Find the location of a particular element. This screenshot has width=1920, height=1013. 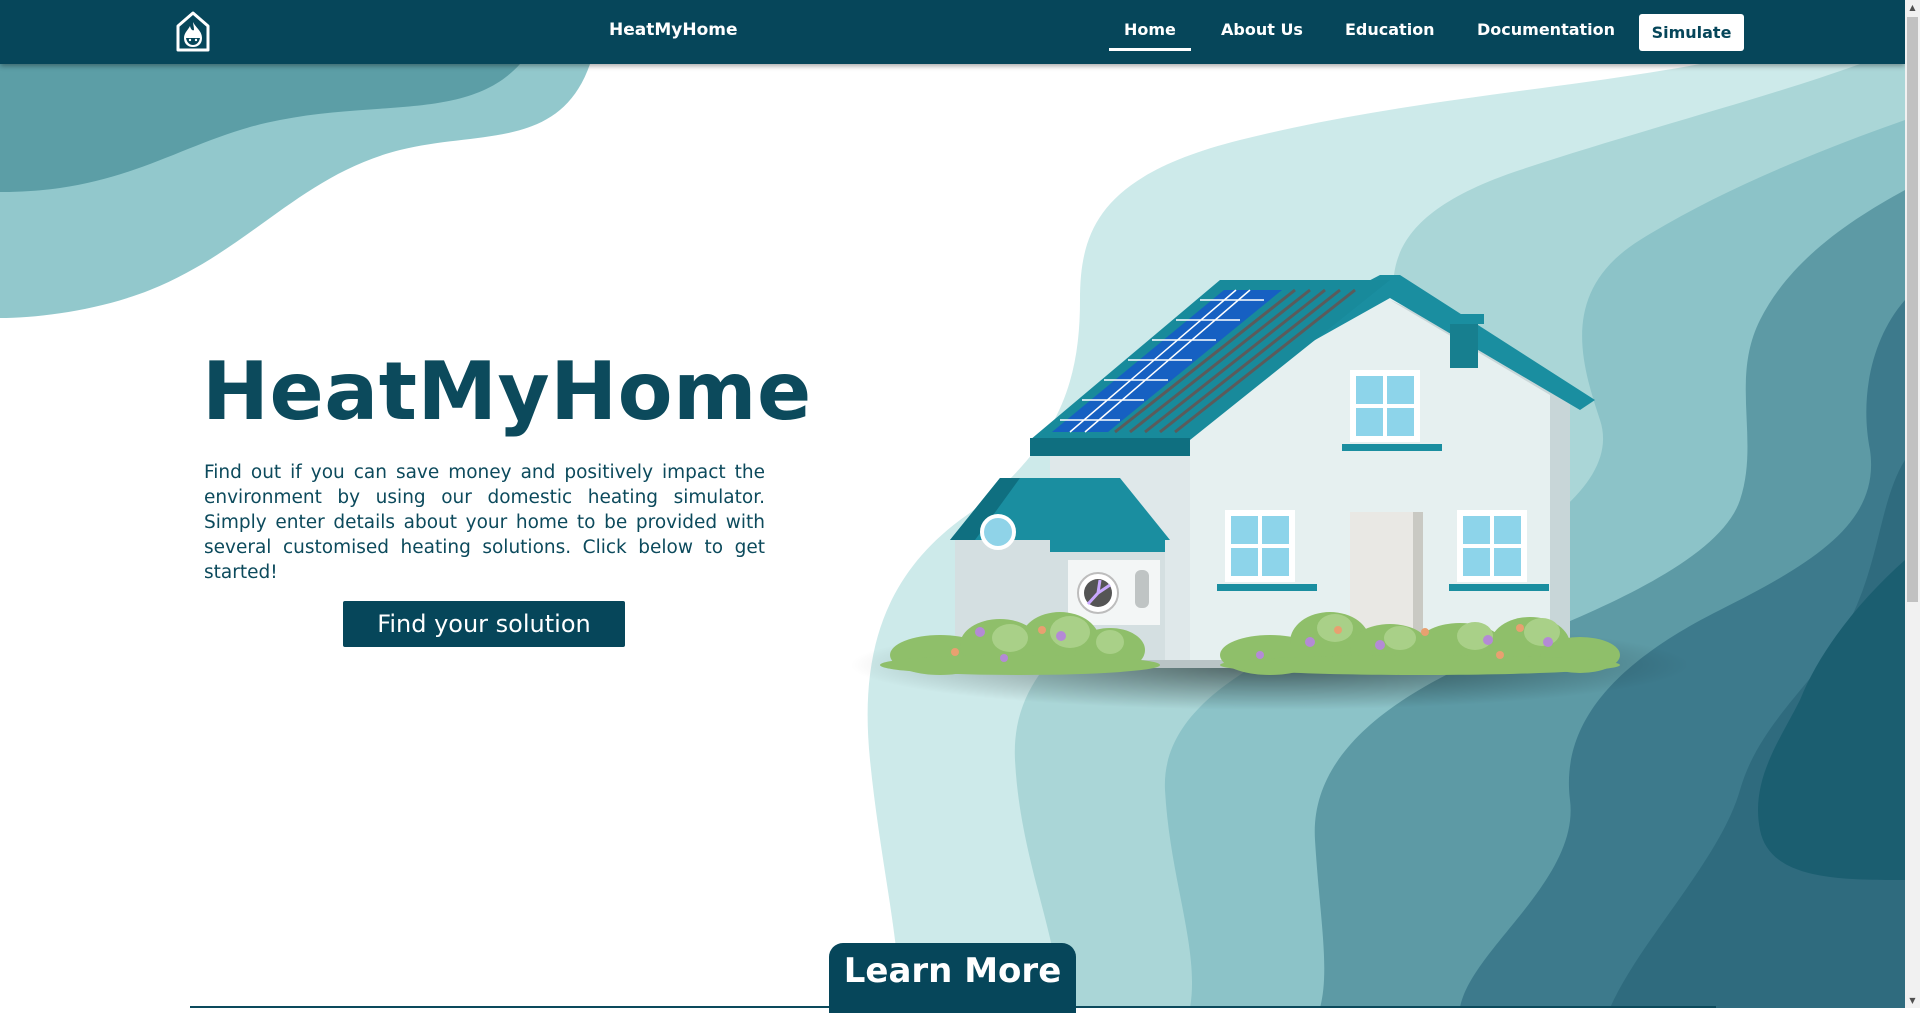

scrollbar-thumb is located at coordinates (1912, 309).